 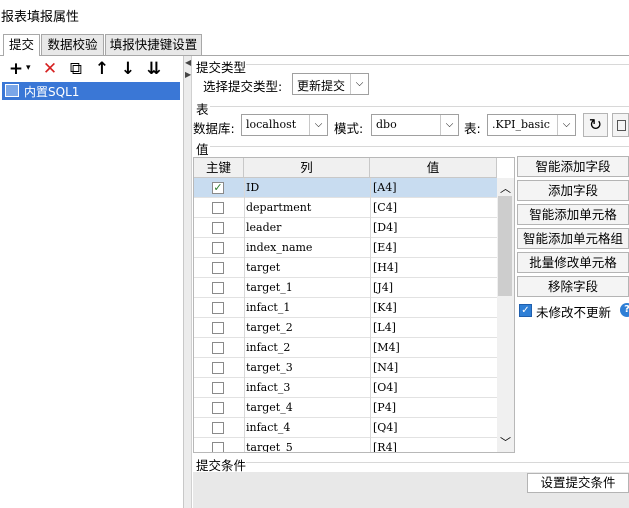 I want to click on column-cell: target, so click(x=263, y=267).